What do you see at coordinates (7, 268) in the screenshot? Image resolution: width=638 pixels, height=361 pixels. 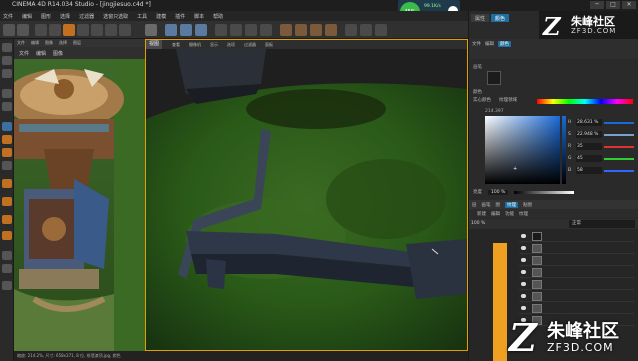 I see `zoom-icon` at bounding box center [7, 268].